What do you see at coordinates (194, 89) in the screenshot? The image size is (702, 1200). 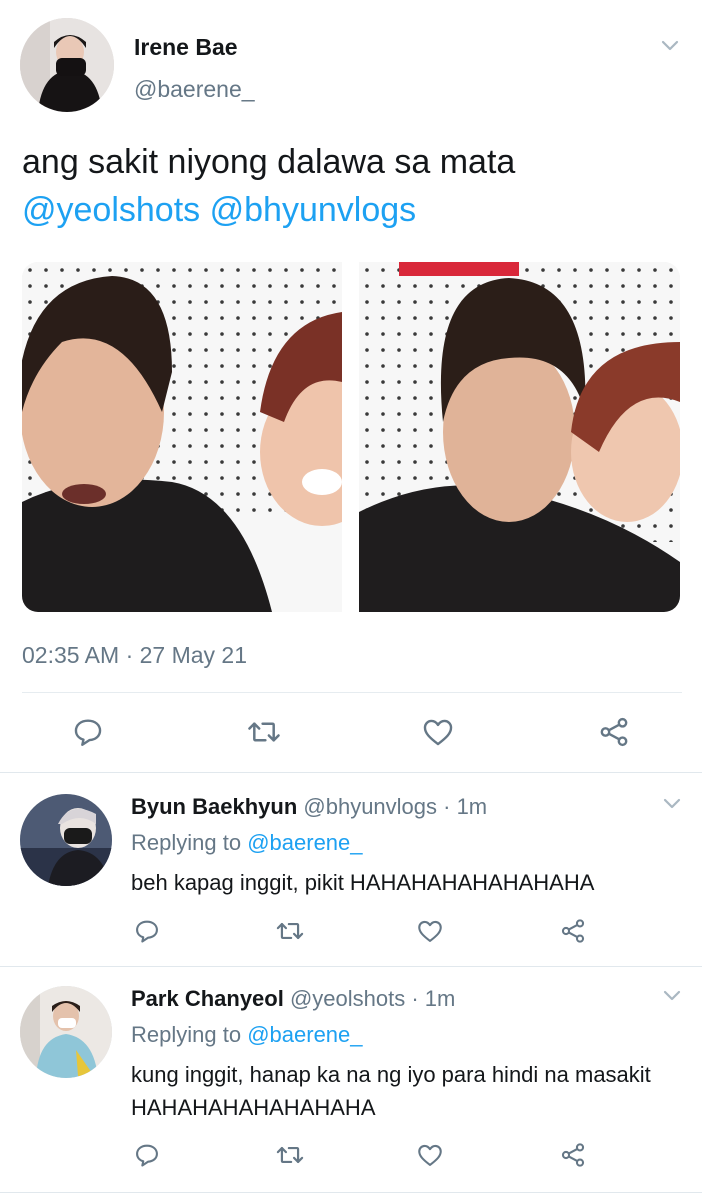 I see `author-handle: @baerene_` at bounding box center [194, 89].